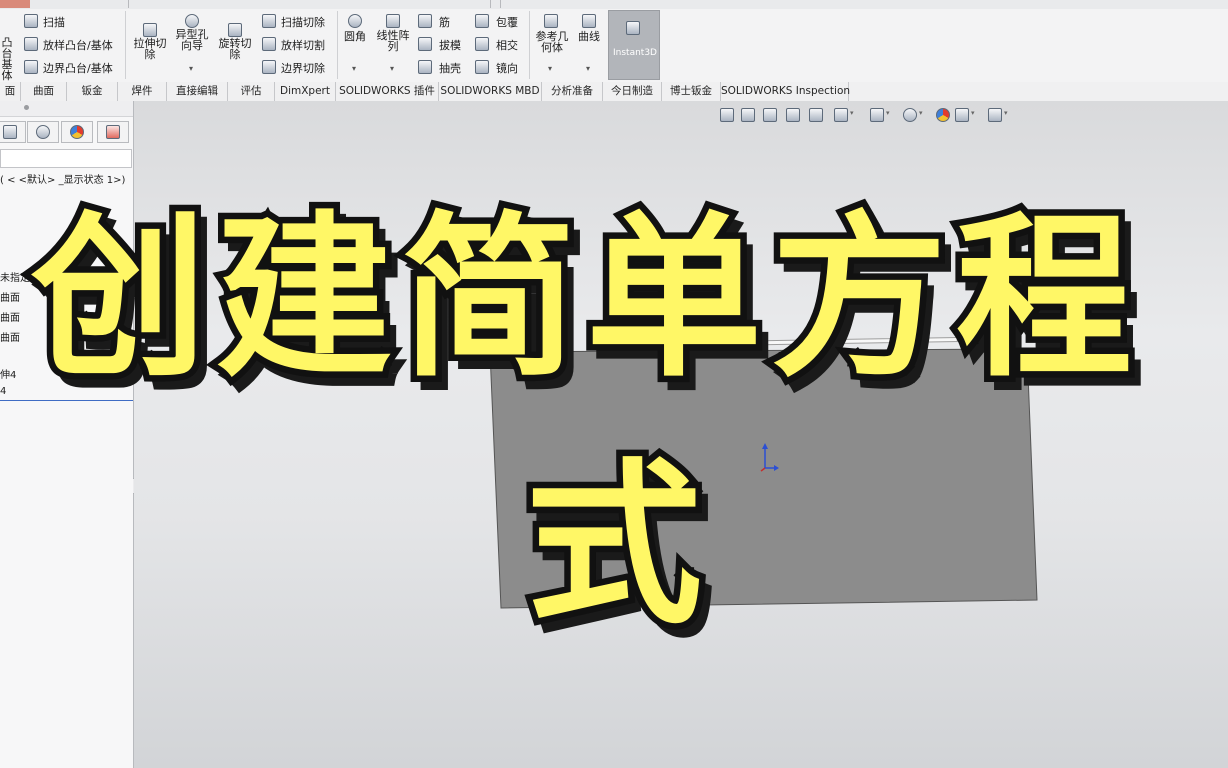  What do you see at coordinates (588, 68) in the screenshot?
I see `curves-dropdown-icon: ▾` at bounding box center [588, 68].